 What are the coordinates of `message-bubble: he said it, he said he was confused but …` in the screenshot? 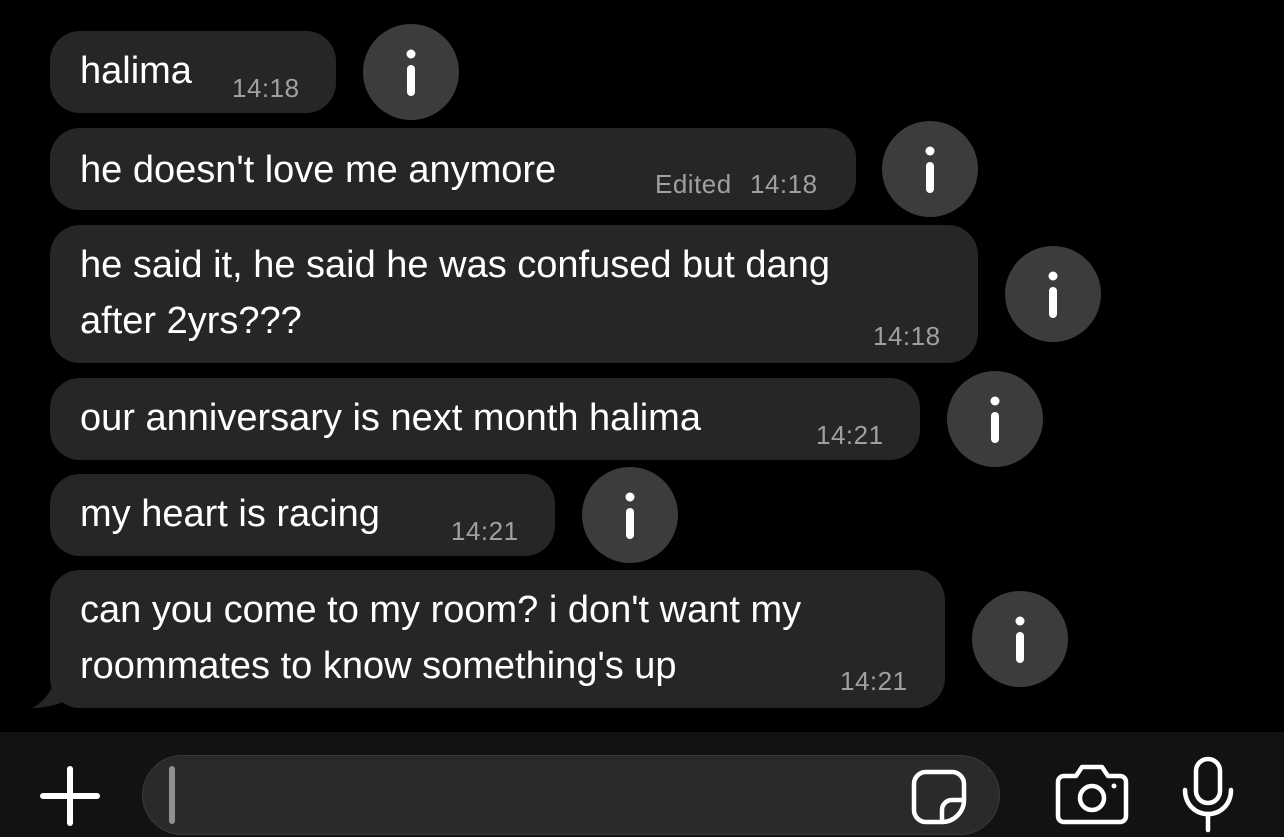 It's located at (514, 294).